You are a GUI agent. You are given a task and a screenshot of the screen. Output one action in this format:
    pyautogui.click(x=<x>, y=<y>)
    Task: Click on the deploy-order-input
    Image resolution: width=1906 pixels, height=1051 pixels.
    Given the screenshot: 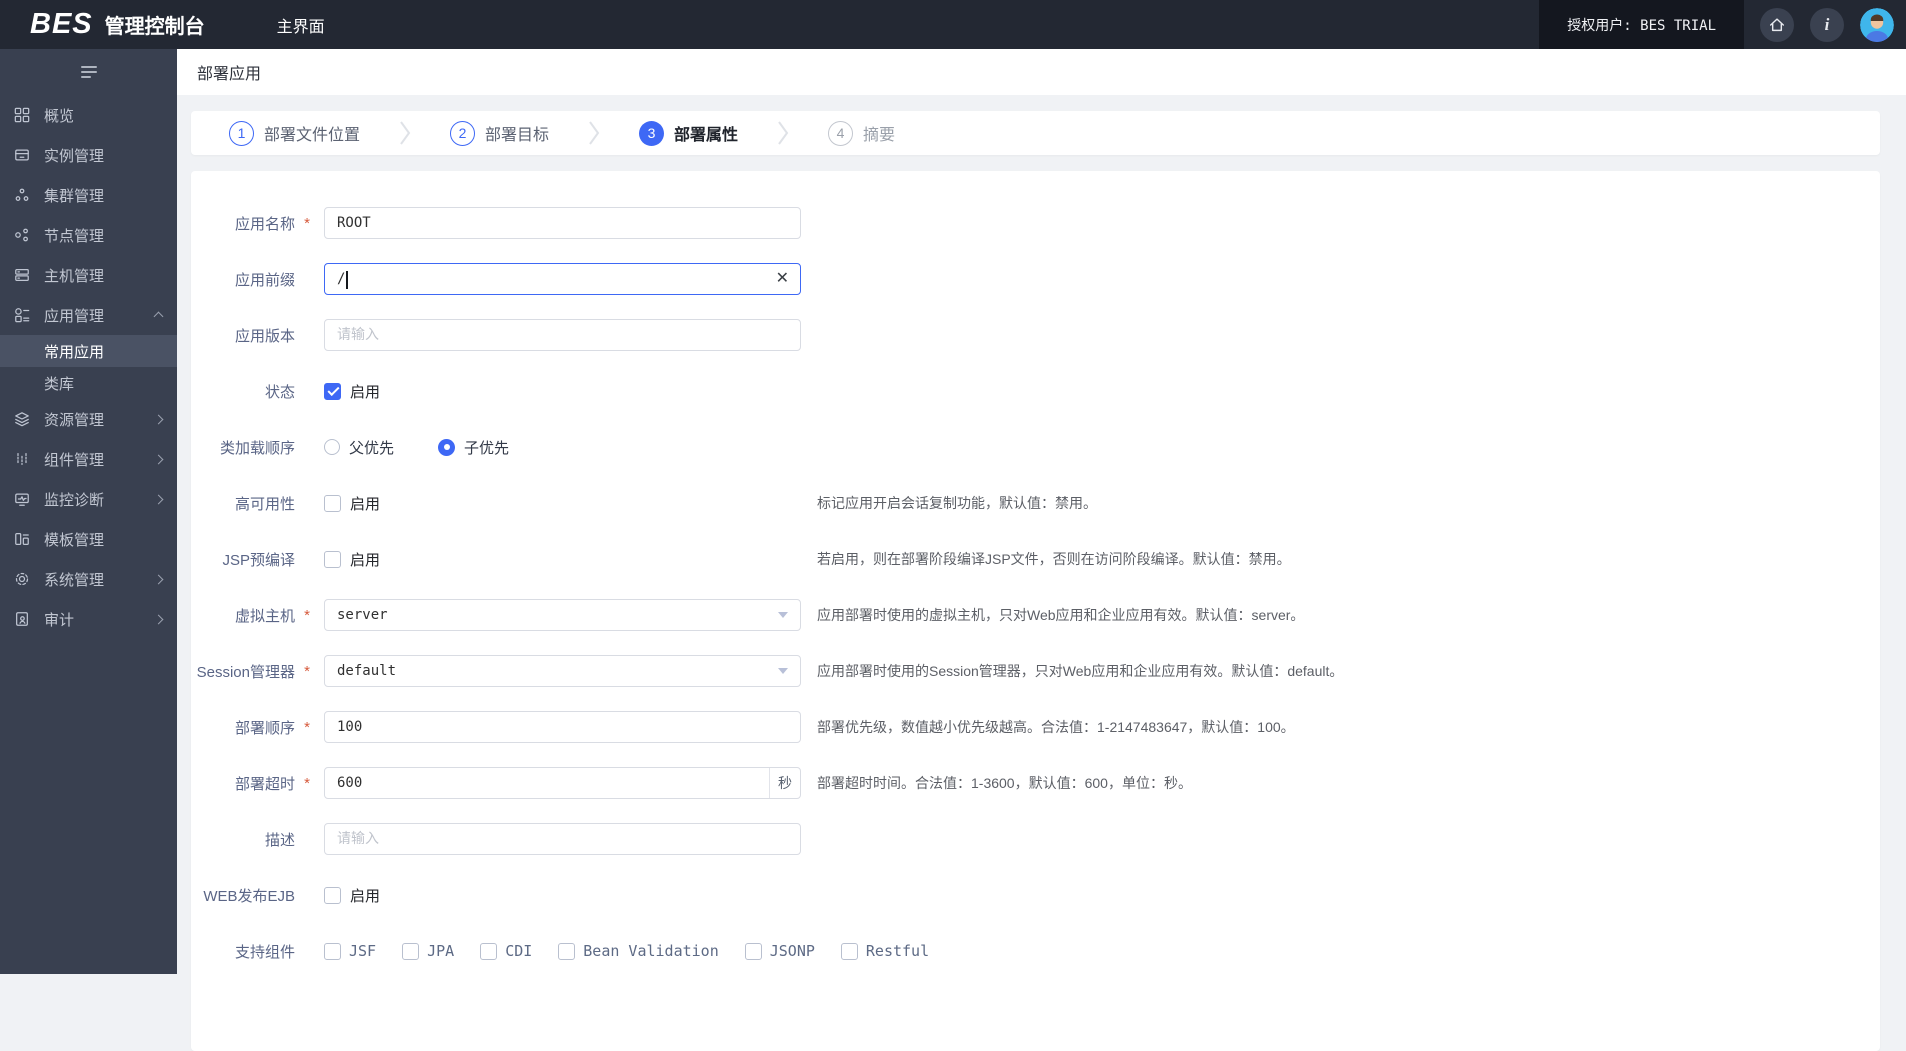 What is the action you would take?
    pyautogui.click(x=562, y=727)
    